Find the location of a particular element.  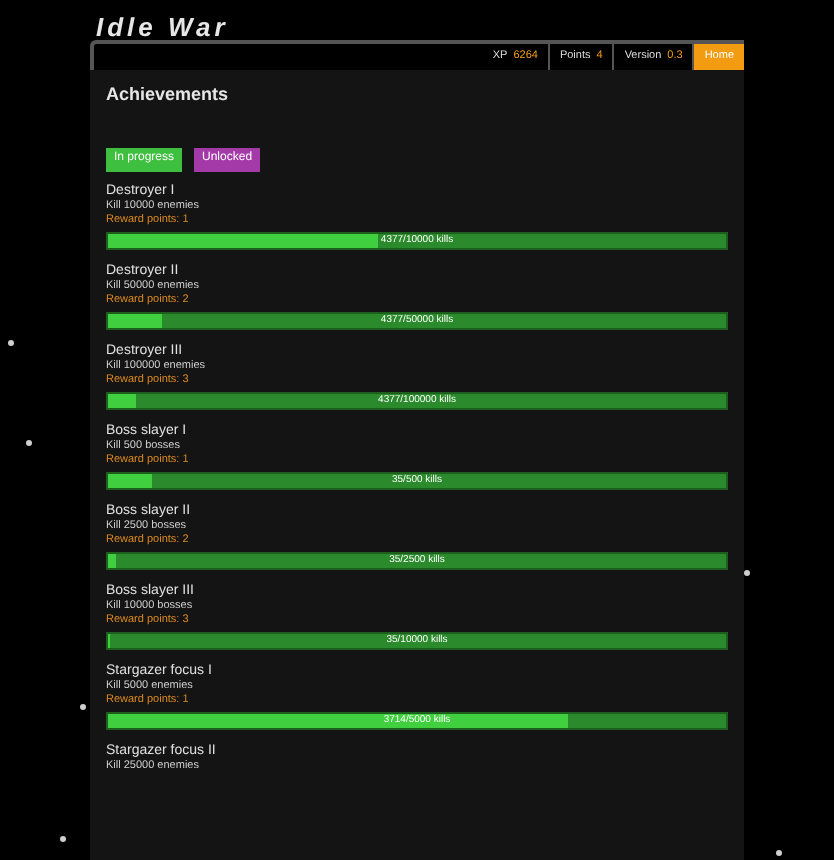

page-title: Achievements is located at coordinates (168, 95).